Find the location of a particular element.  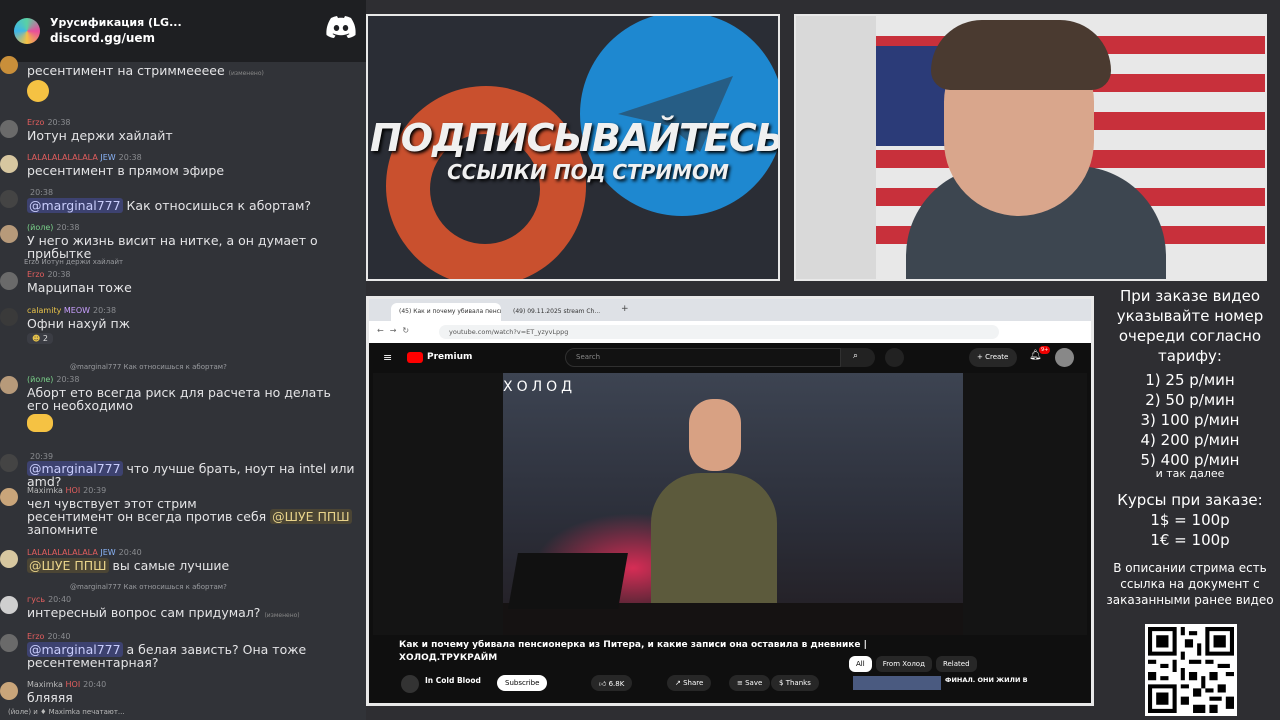

qr-code-icon is located at coordinates (1191, 670).